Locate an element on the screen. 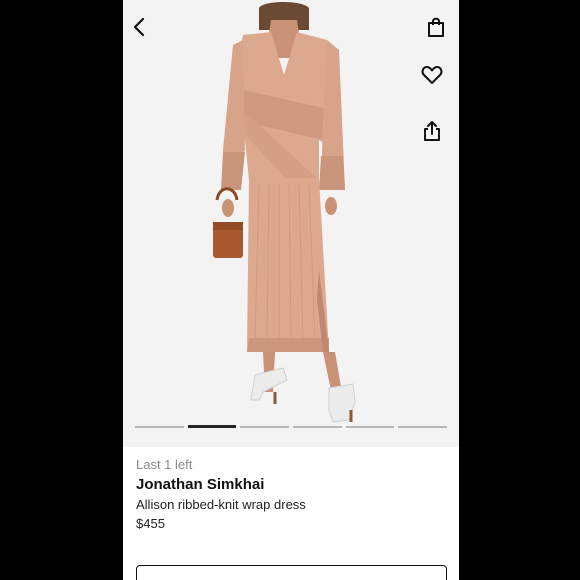 This screenshot has width=580, height=580. shopping-bag-icon is located at coordinates (436, 27).